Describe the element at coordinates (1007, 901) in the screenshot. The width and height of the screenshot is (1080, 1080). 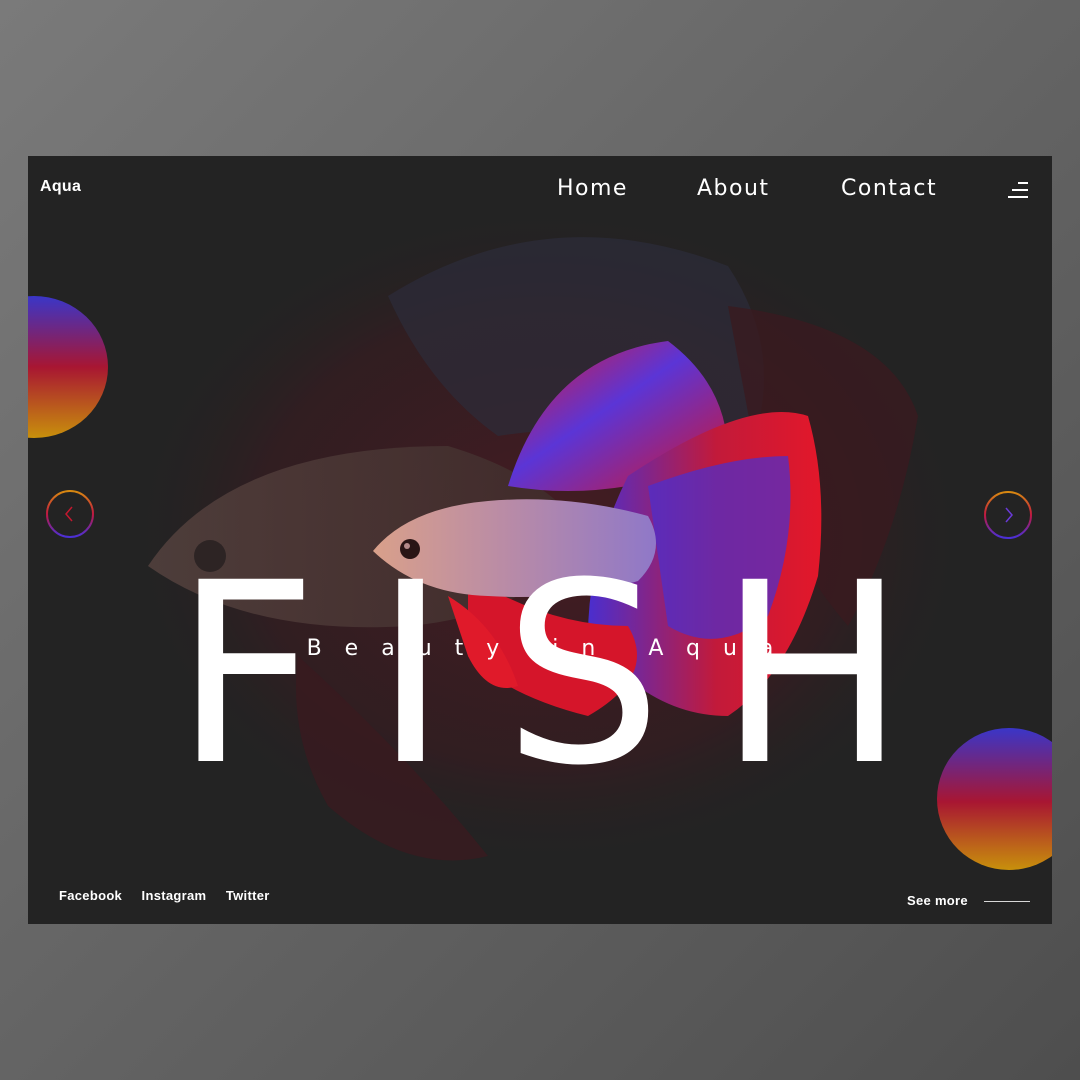
I see `see-more-divider` at that location.